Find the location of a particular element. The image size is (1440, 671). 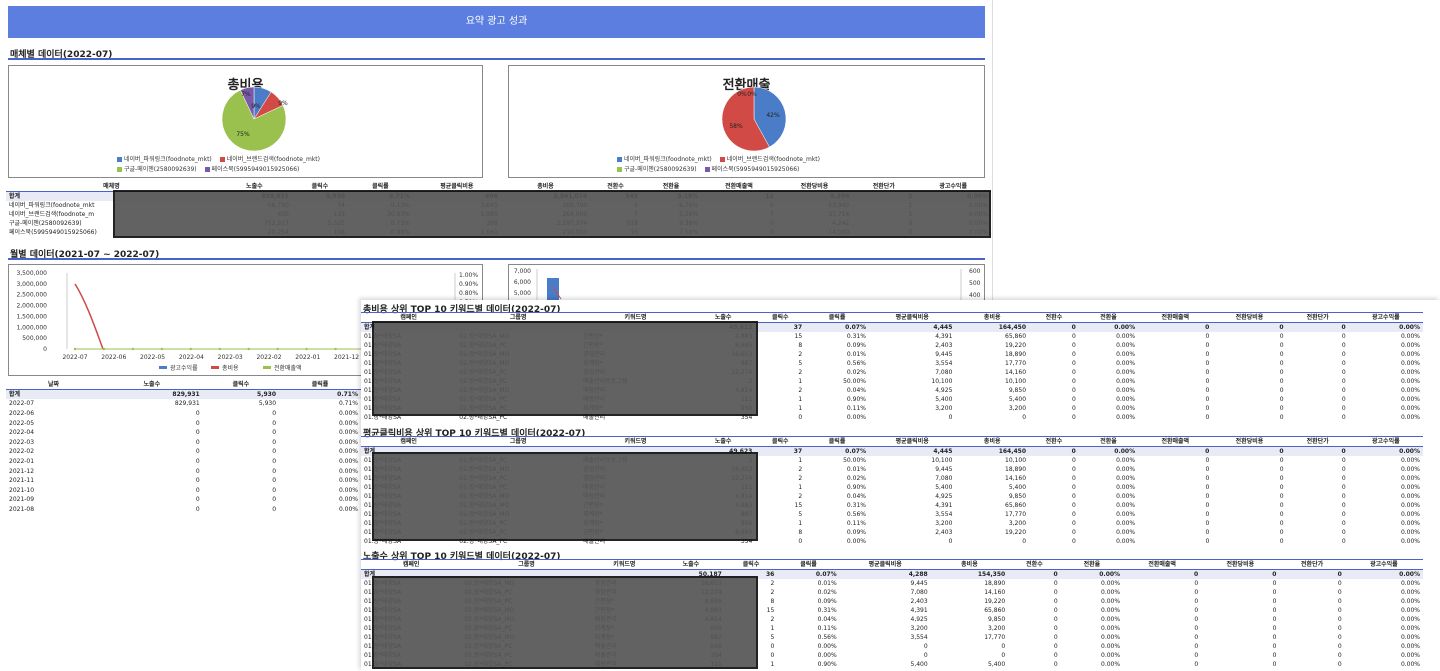

table-cell: 829,931 is located at coordinates (187, 404).